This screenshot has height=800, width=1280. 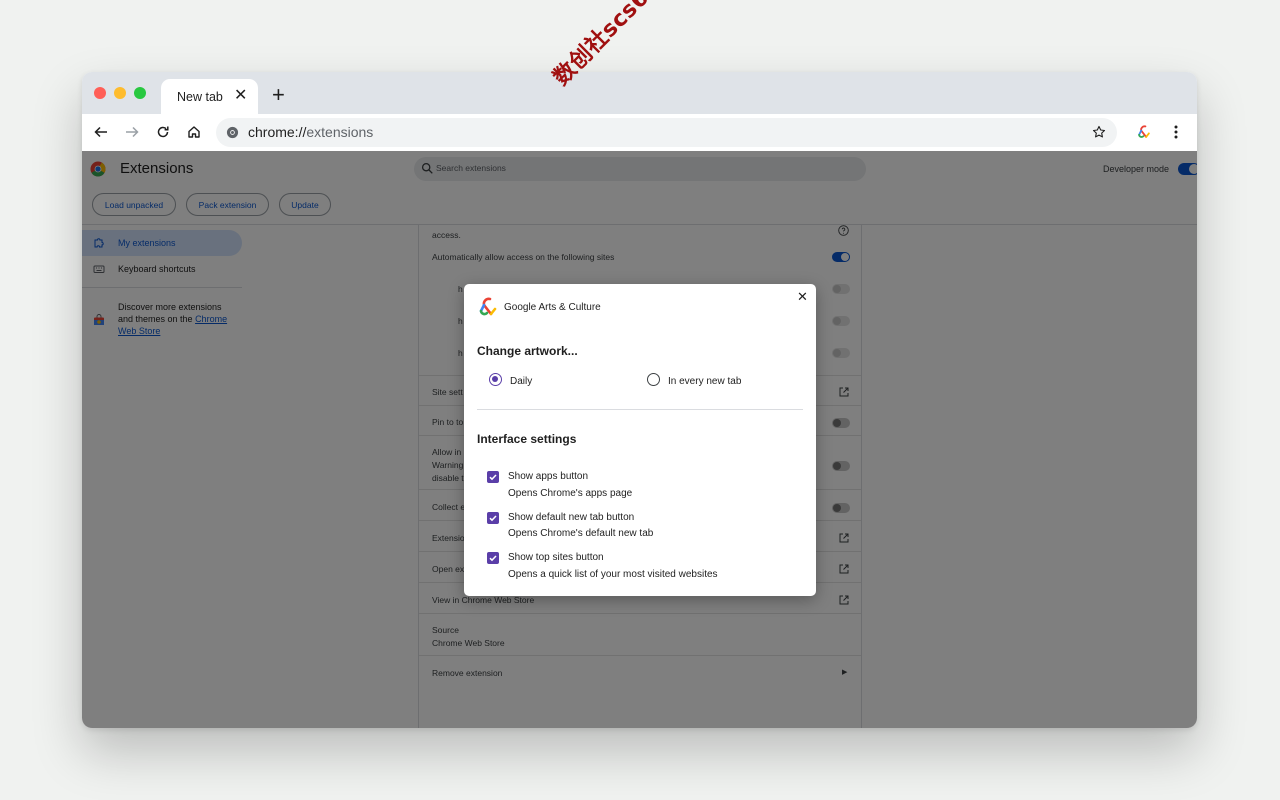 I want to click on browser-toolbar: chrome://extensions, so click(x=639, y=132).